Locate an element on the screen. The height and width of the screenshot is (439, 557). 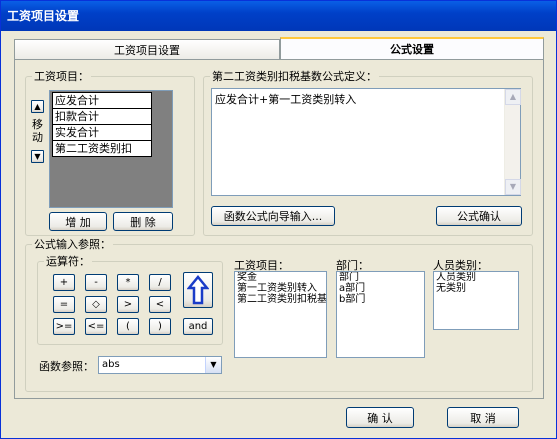
list-item: 无类别 is located at coordinates (476, 288).